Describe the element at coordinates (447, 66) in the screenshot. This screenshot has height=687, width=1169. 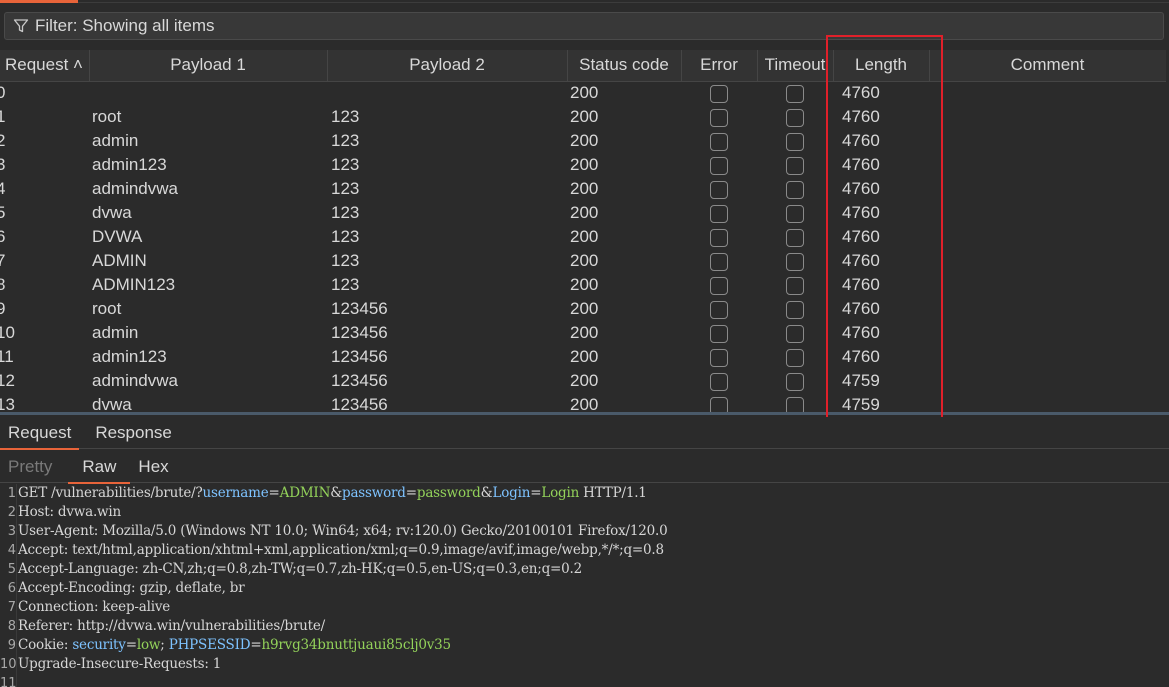
I see `column-header-payload-2: Payload 2` at that location.